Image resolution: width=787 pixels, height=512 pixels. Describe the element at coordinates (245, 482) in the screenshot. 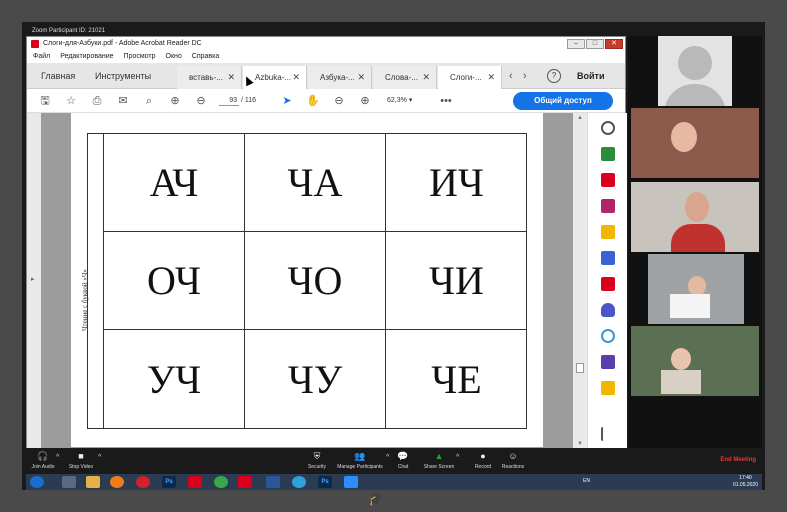

I see `acrobat-reader-icon` at that location.